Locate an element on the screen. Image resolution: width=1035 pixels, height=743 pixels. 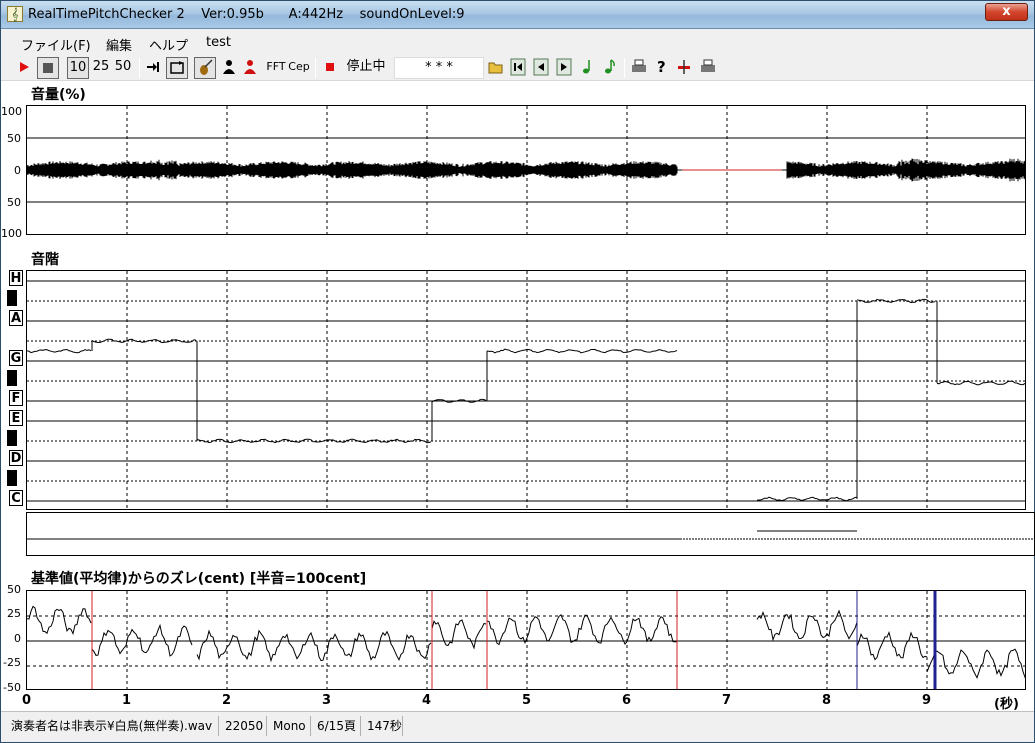
violin-icon is located at coordinates (206, 67).